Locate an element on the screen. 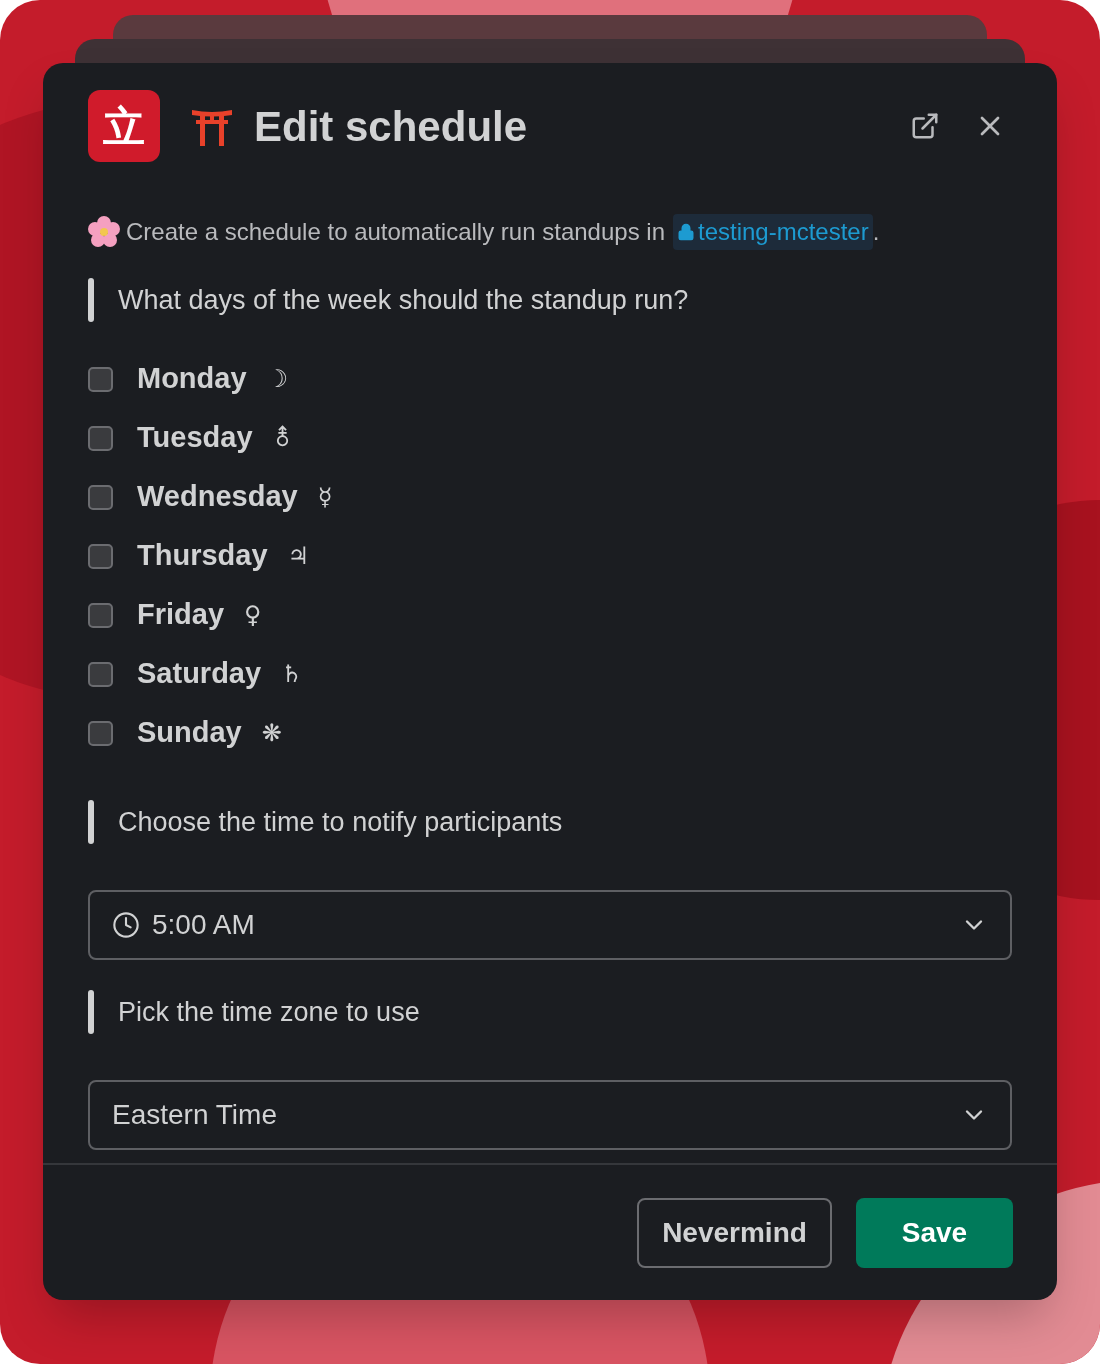 This screenshot has width=1100, height=1364. cancel-button: Nevermind is located at coordinates (734, 1232).